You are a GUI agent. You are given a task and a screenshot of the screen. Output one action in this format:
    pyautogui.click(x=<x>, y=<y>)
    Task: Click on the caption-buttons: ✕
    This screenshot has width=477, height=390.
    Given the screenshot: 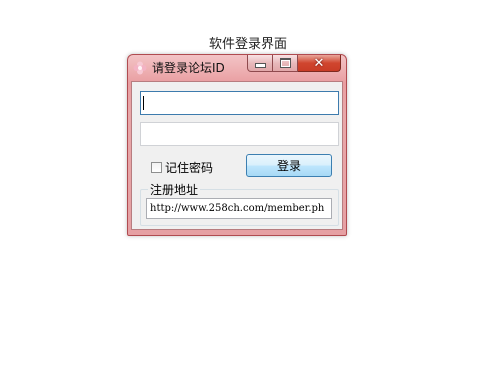 What is the action you would take?
    pyautogui.click(x=294, y=63)
    